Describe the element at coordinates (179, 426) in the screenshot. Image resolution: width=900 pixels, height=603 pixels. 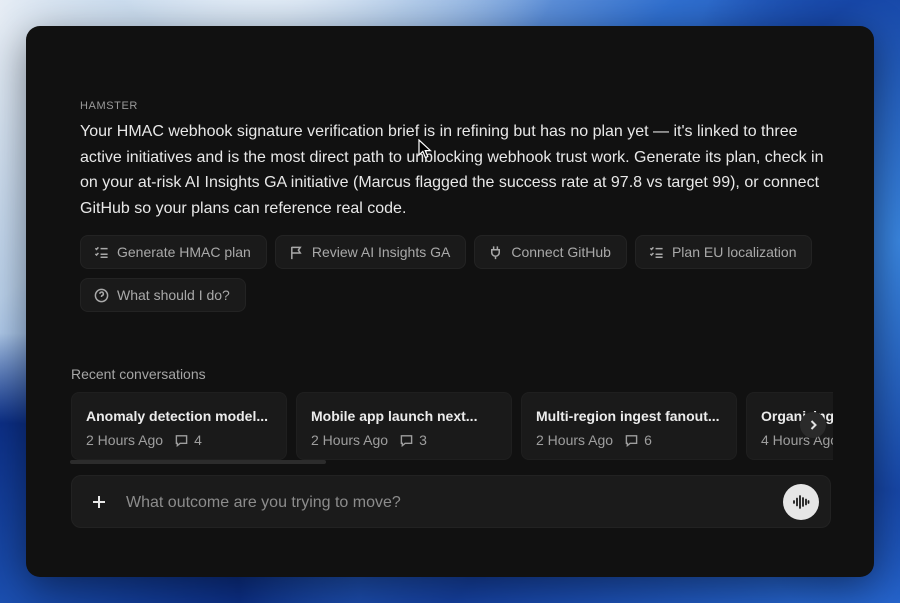
I see `conversation-card: Anomaly detection model... 2 Hours Ago 4` at that location.